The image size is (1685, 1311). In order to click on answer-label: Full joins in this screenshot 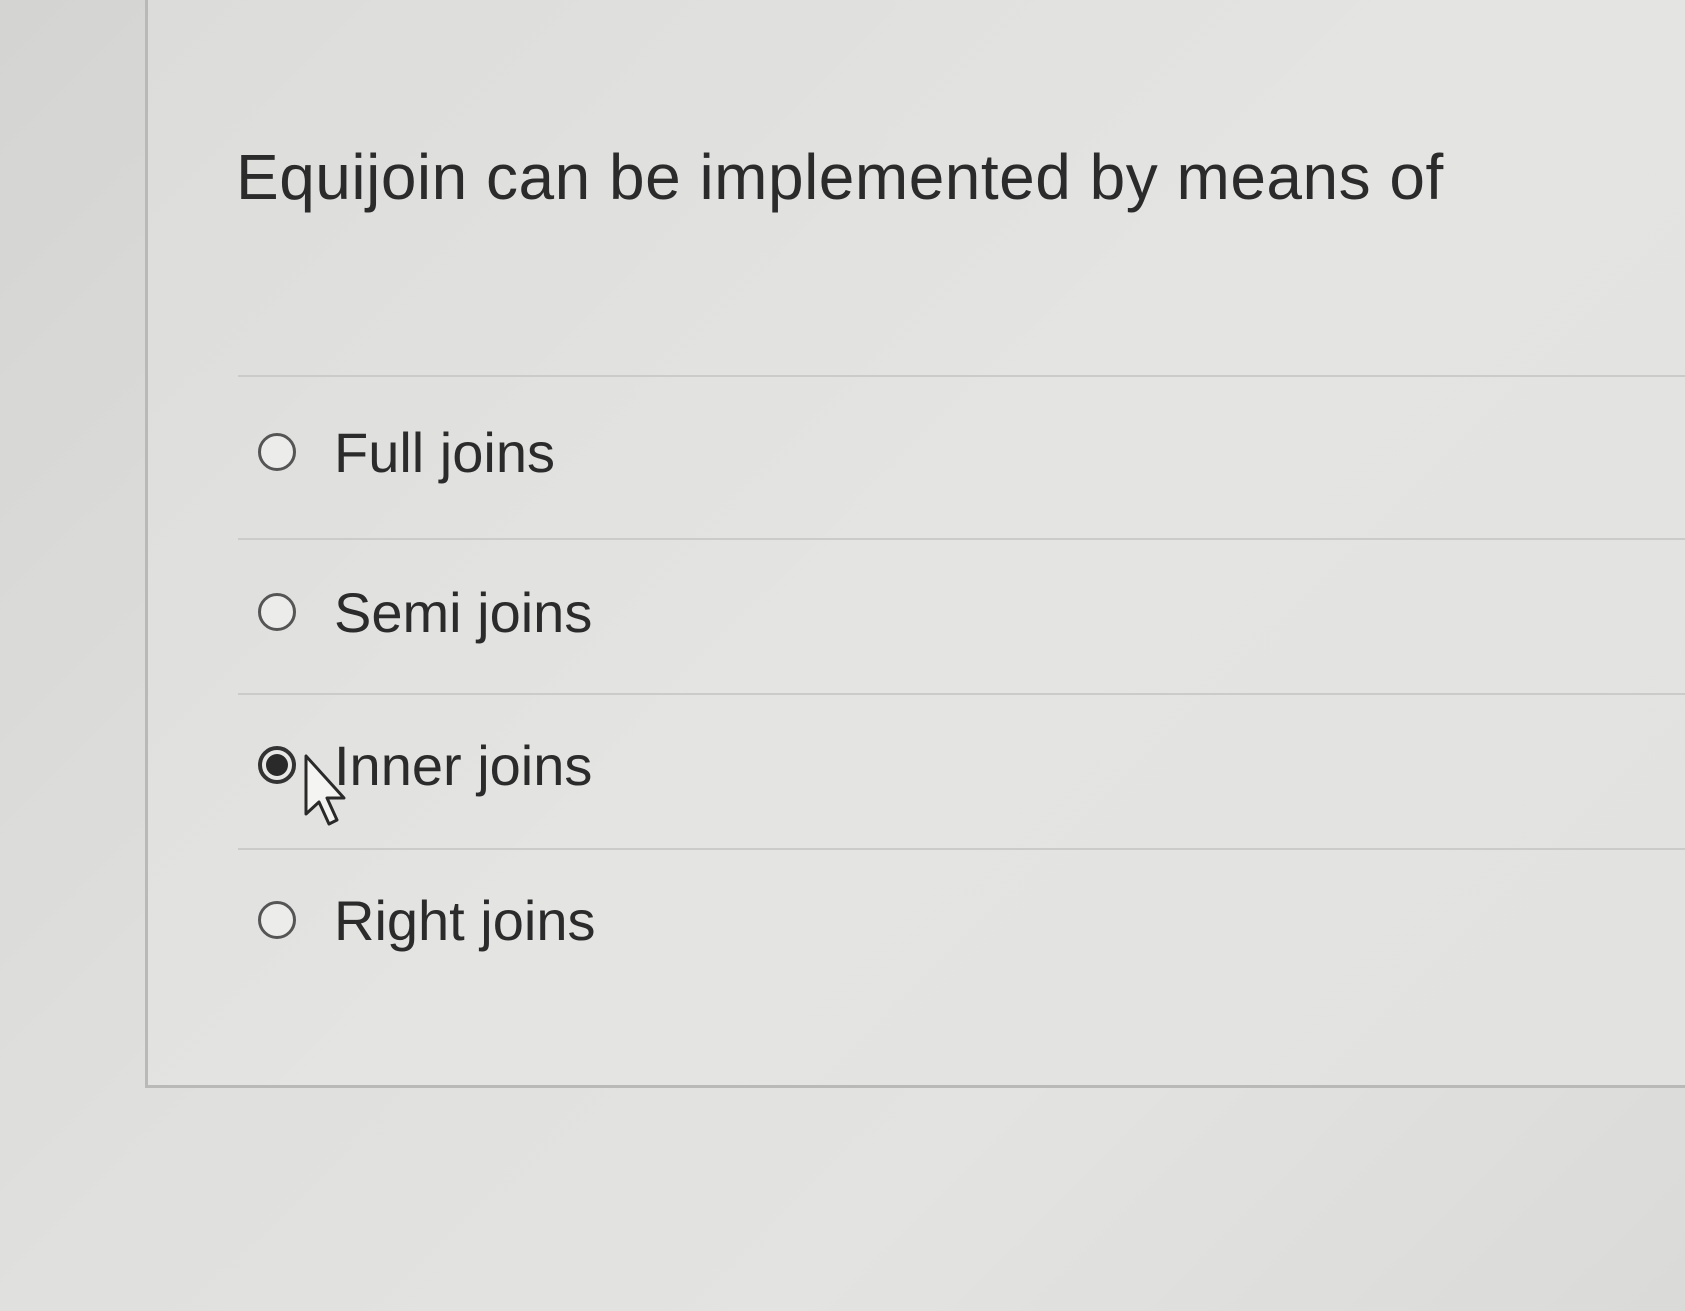, I will do `click(444, 452)`.